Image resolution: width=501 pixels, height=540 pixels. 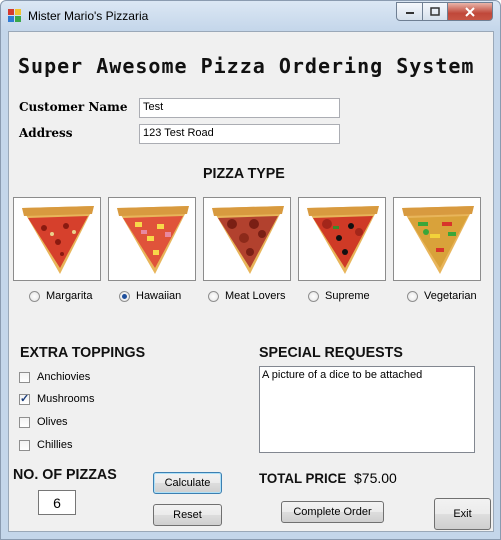 I want to click on minimize-button, so click(x=409, y=11).